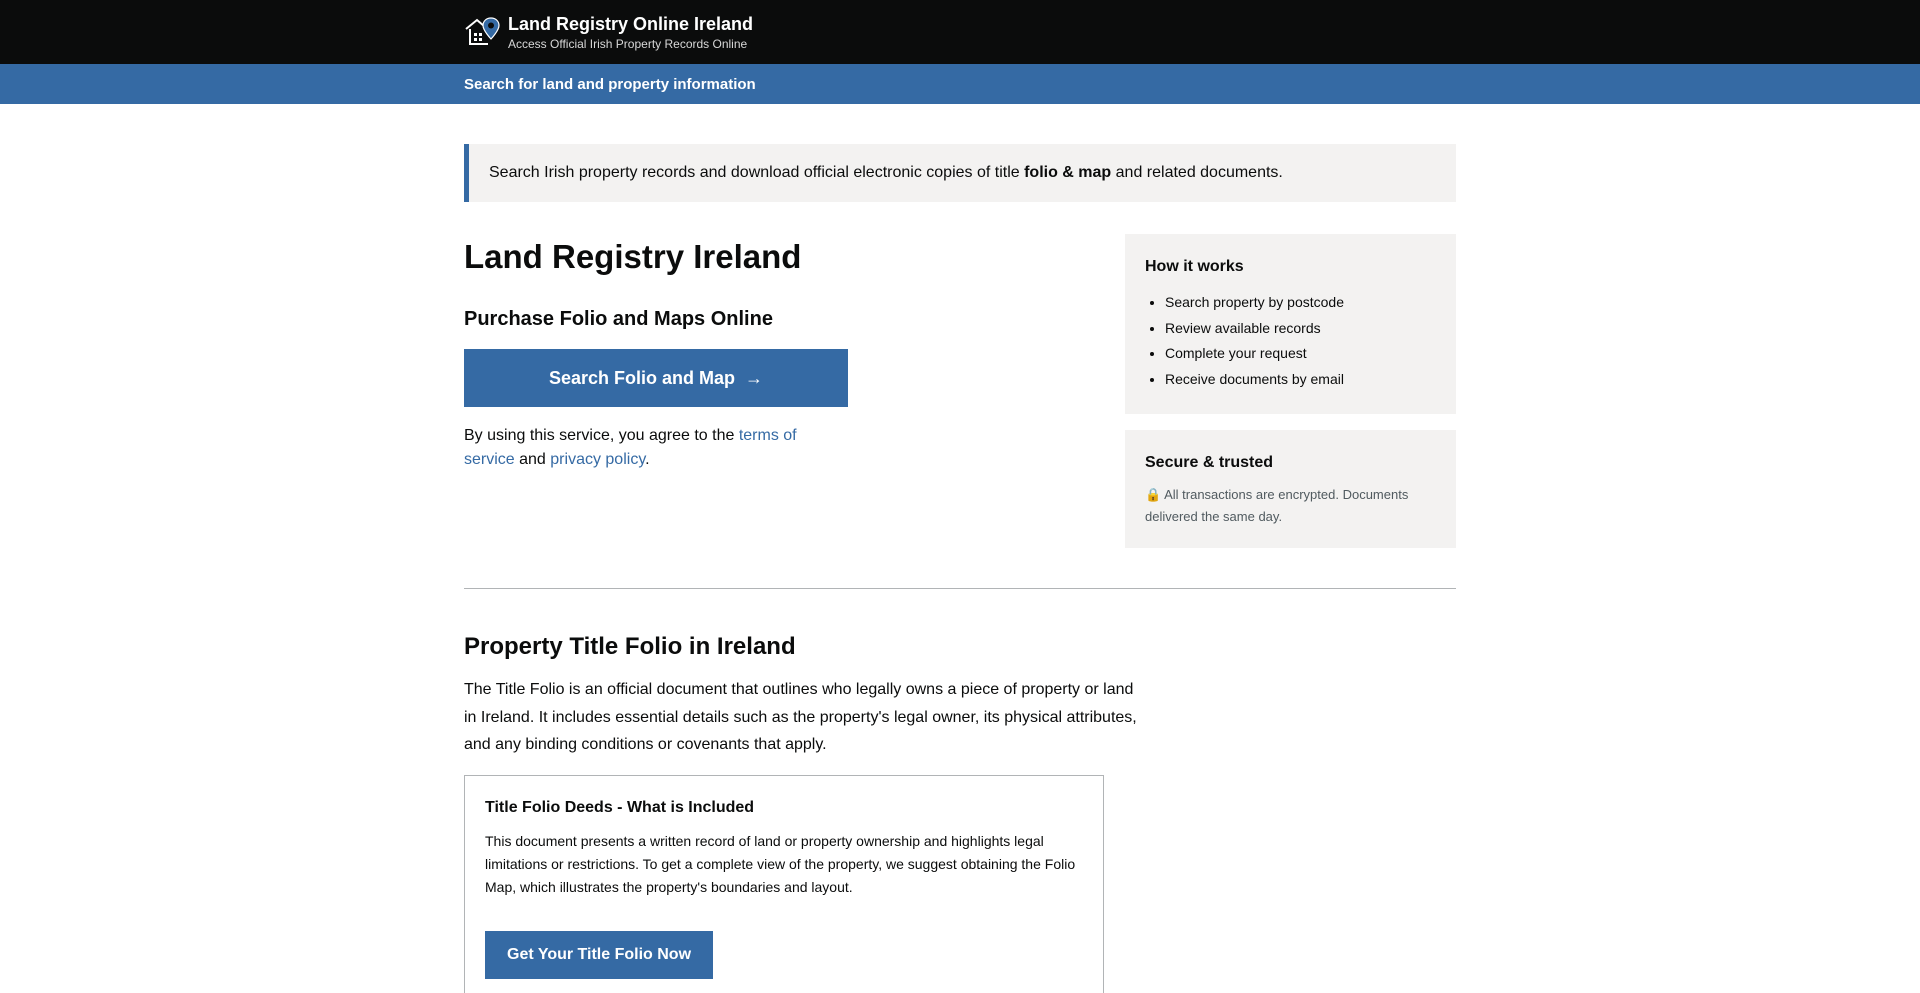 The image size is (1920, 993). Describe the element at coordinates (631, 23) in the screenshot. I see `site-title: Land Registry Online Ireland` at that location.